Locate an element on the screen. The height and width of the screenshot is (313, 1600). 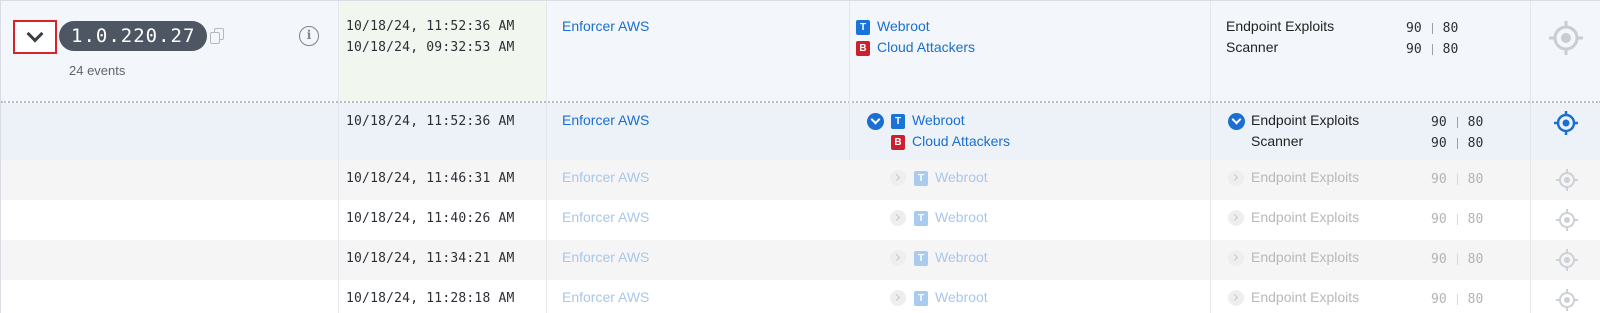
collapse-toggle-button is located at coordinates (35, 37).